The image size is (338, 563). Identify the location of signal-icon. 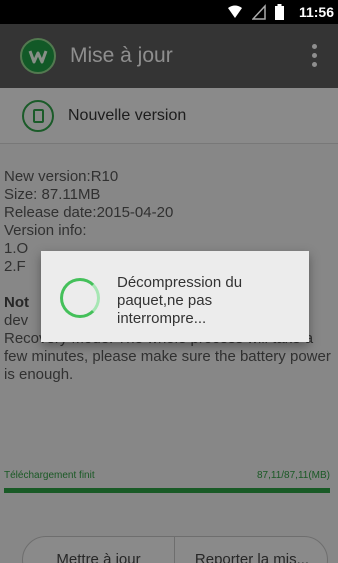
(259, 12).